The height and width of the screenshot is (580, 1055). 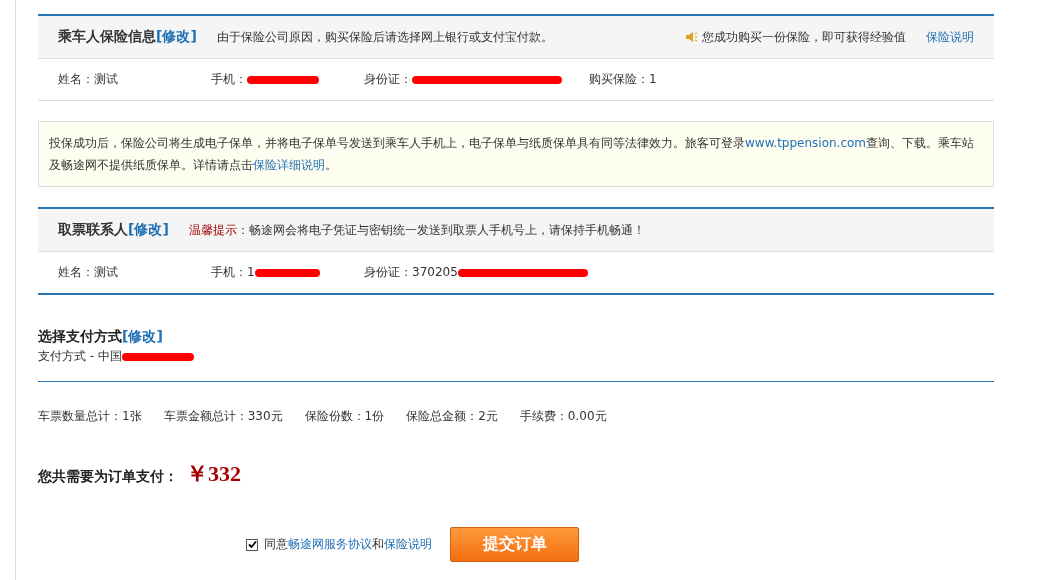 I want to click on total-label: 您共需要为订单支付：, so click(x=108, y=477).